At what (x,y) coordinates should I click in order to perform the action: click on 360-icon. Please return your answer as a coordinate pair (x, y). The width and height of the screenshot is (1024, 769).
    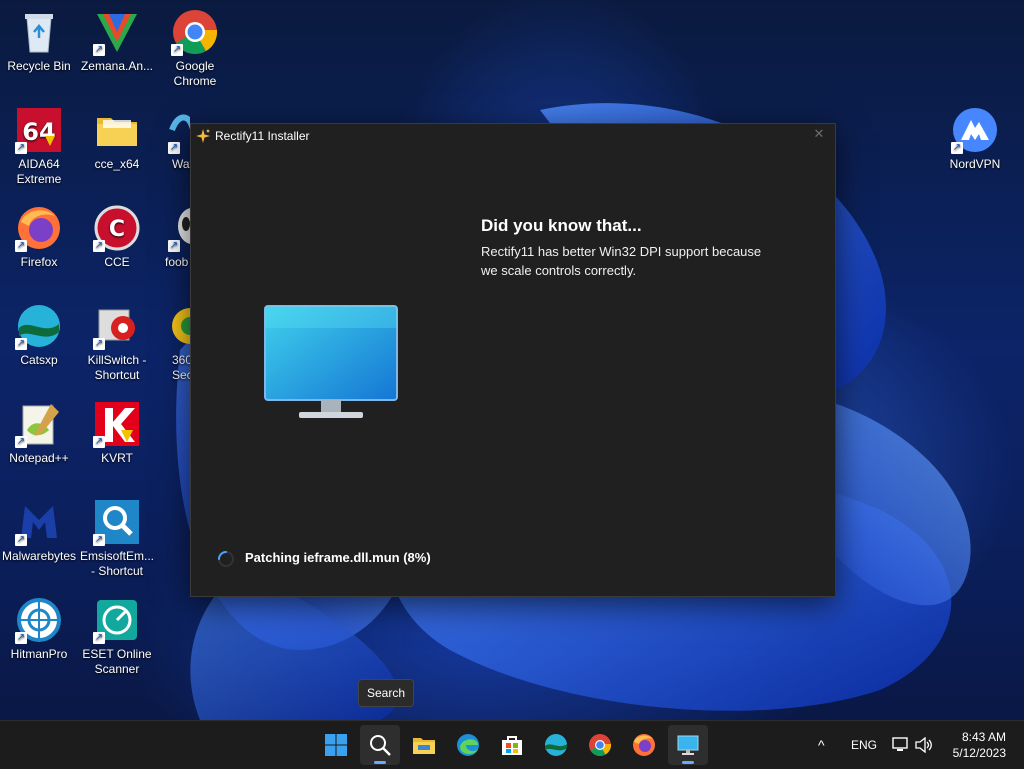
    Looking at the image, I should click on (179, 326).